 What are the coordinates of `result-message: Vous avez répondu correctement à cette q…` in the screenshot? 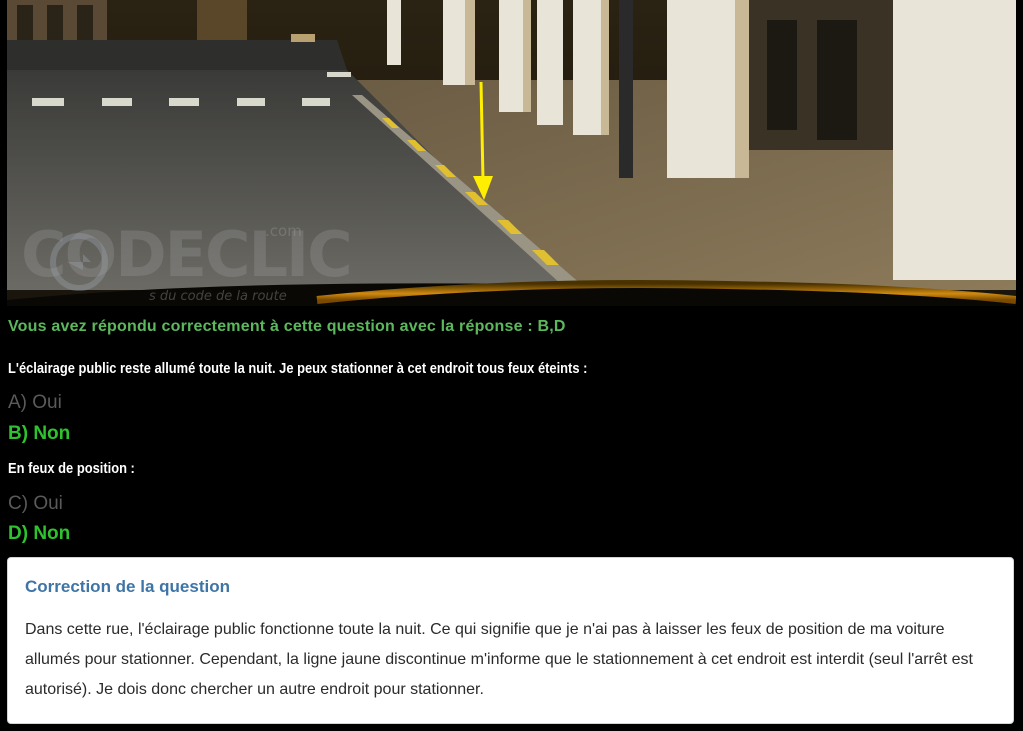 It's located at (287, 326).